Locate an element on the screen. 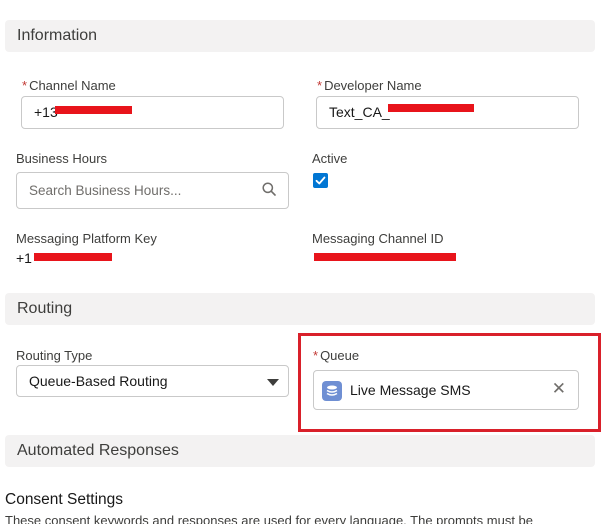  channel-name-label: * Channel Name is located at coordinates (69, 85).